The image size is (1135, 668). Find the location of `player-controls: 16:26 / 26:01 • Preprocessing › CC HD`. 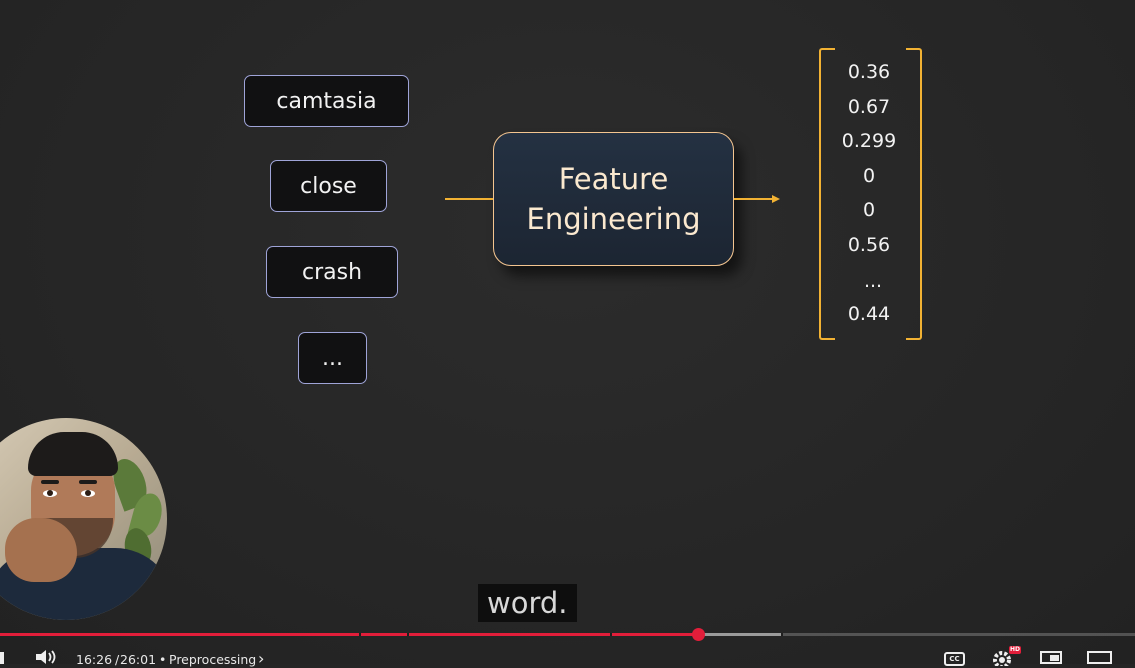

player-controls: 16:26 / 26:01 • Preprocessing › CC HD is located at coordinates (567, 654).